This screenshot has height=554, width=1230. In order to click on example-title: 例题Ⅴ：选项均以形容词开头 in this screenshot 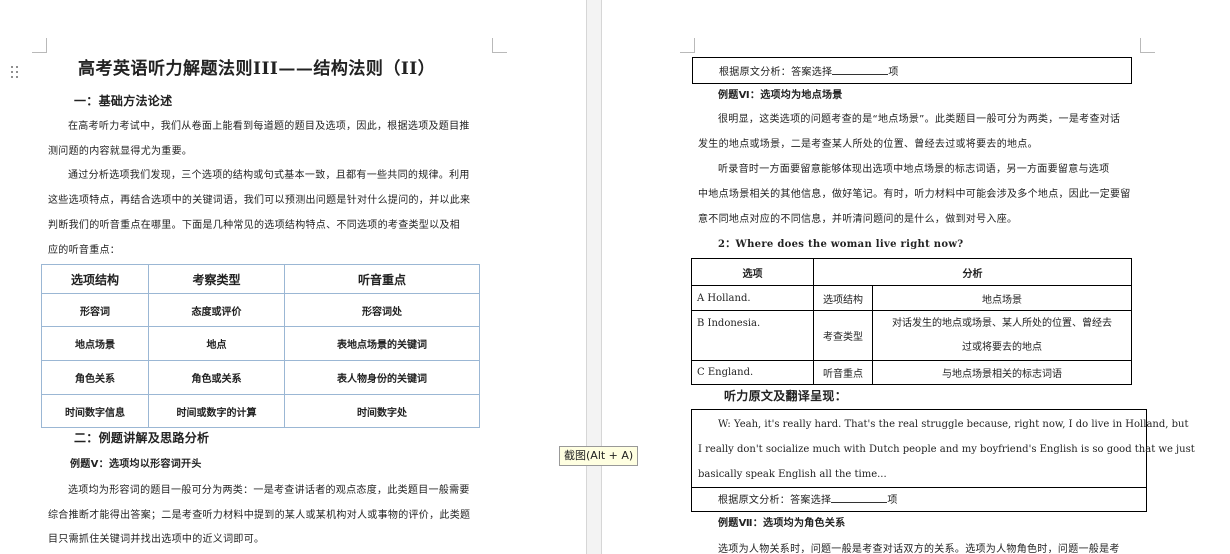, I will do `click(136, 464)`.